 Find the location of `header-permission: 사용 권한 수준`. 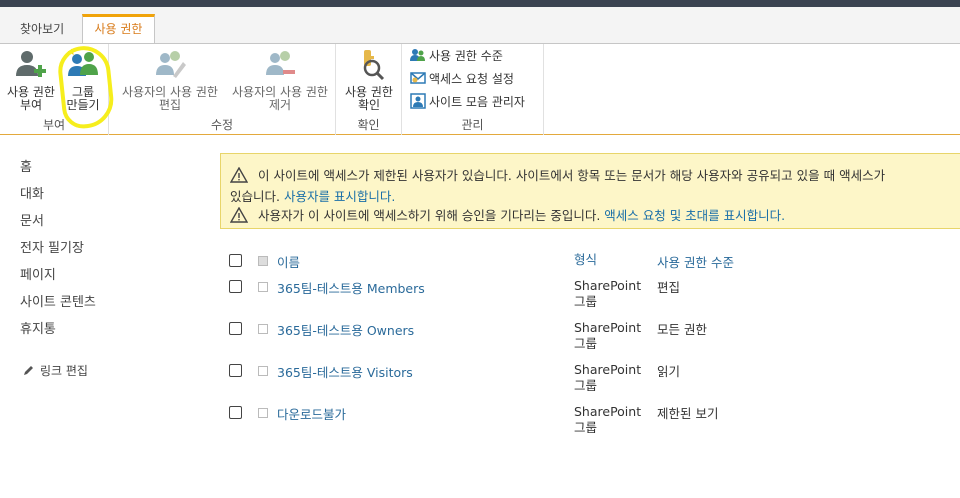

header-permission: 사용 권한 수준 is located at coordinates (695, 261).